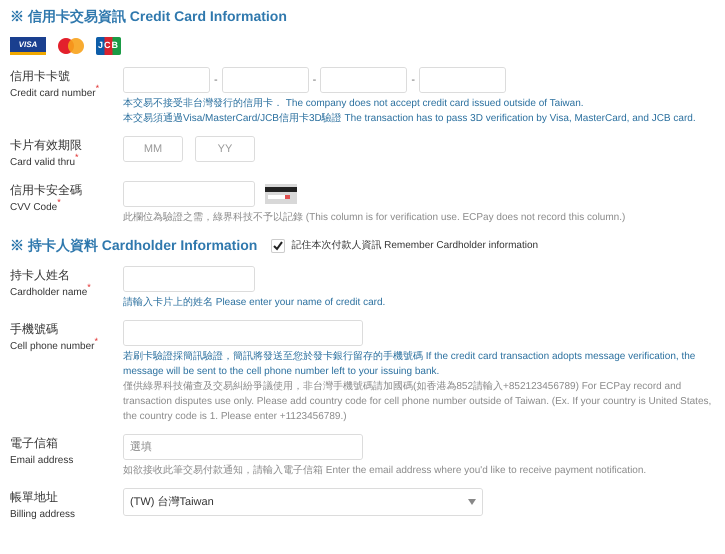  I want to click on caret-icon, so click(472, 502).